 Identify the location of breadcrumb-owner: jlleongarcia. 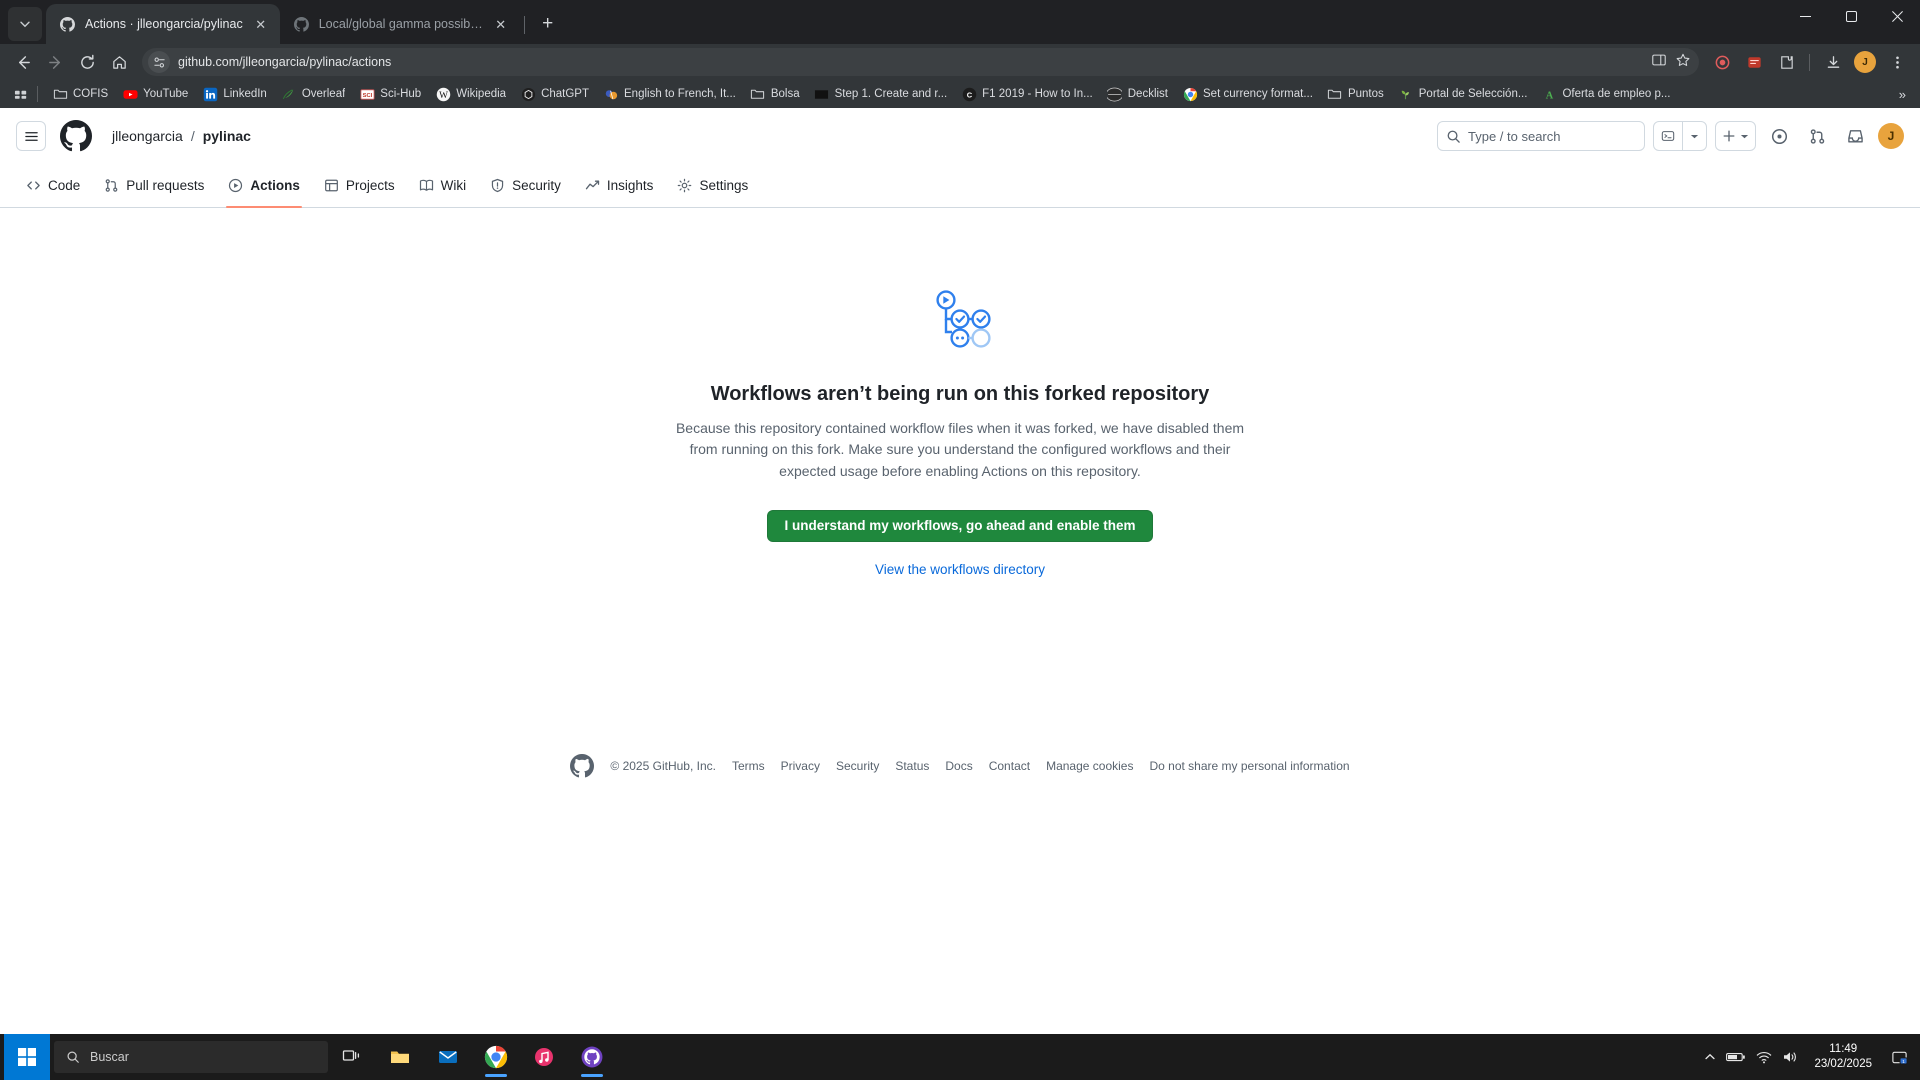
(147, 136).